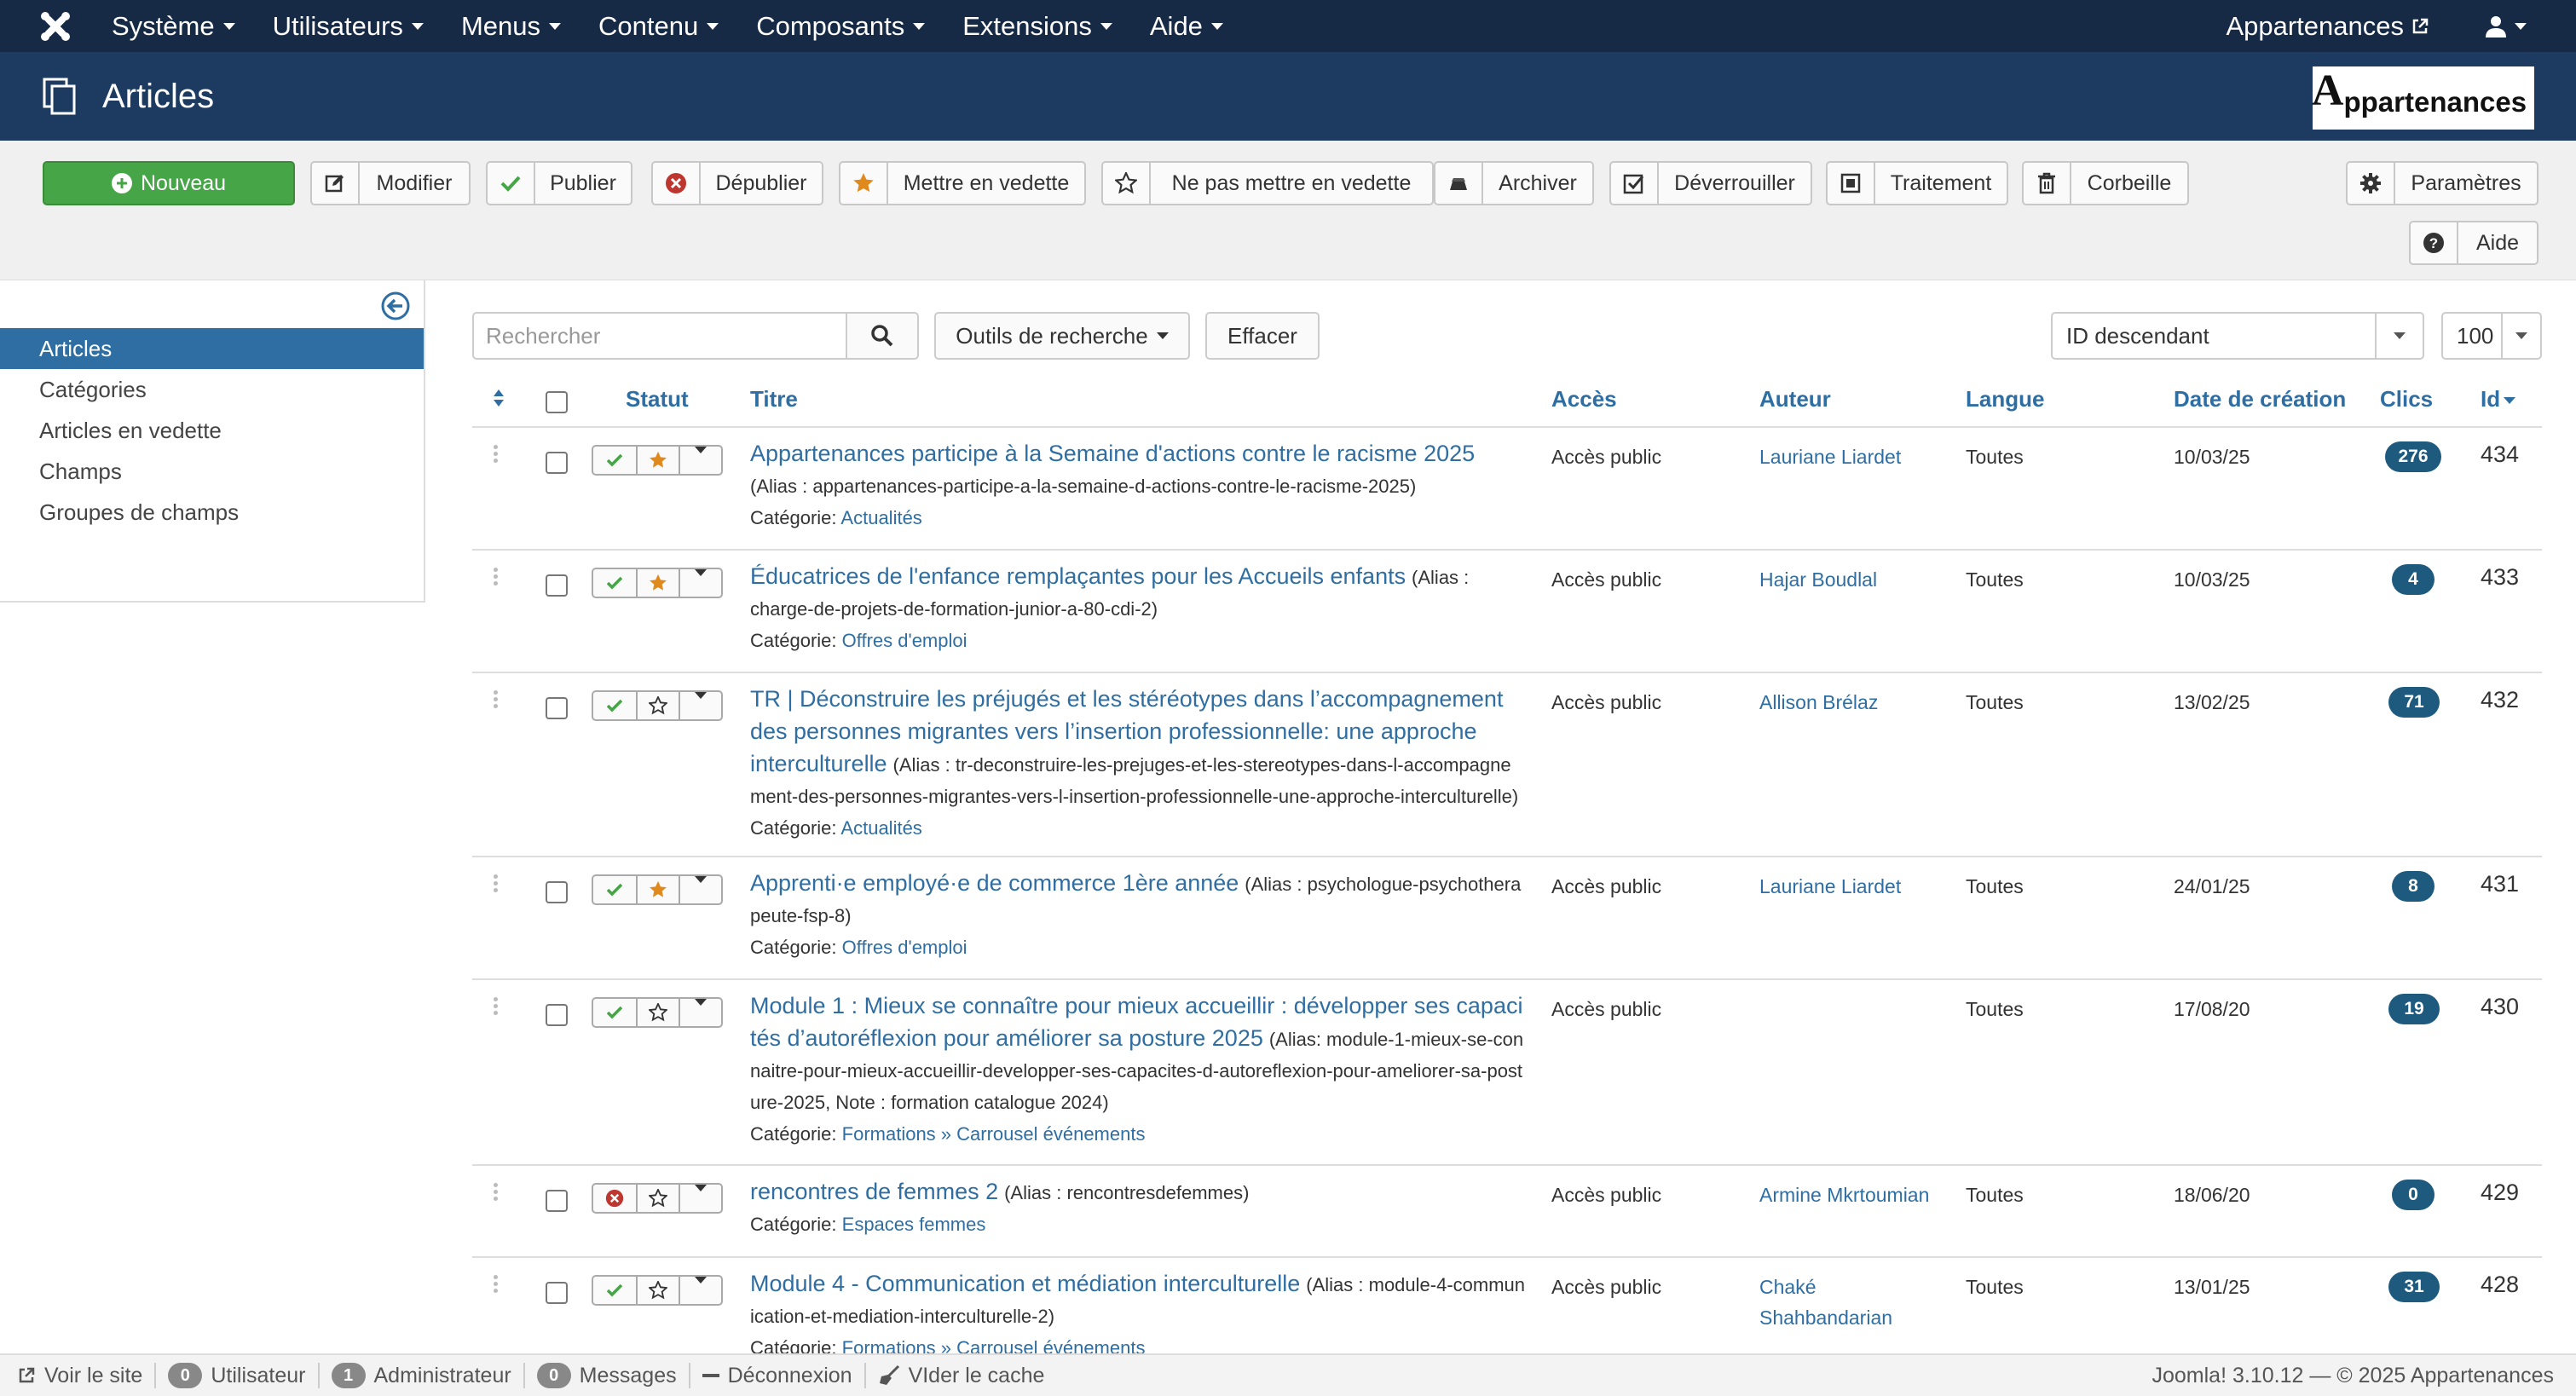  I want to click on category-link: Formations » Carrousel événements, so click(994, 1134).